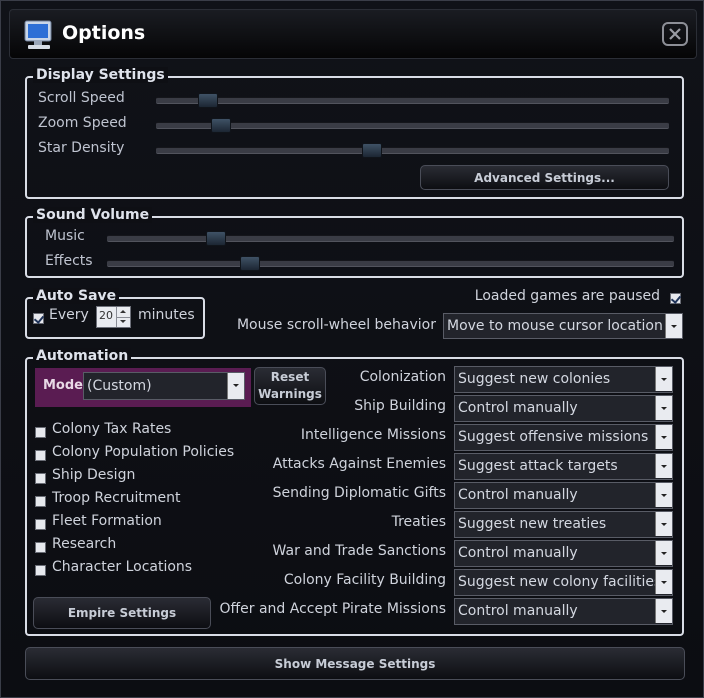  I want to click on colony-population-policies-label: Colony Population Policies, so click(143, 452).